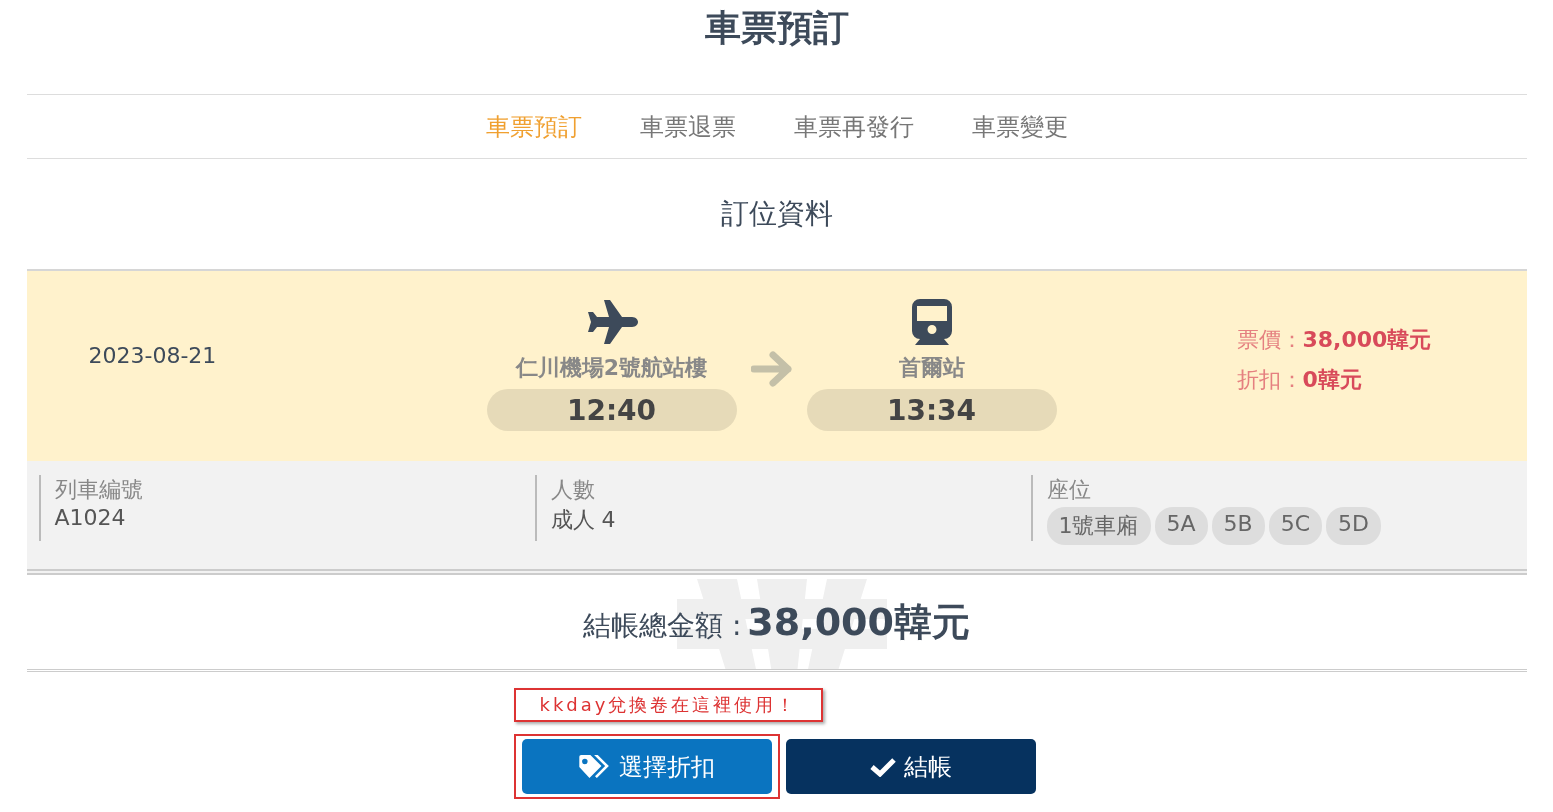  Describe the element at coordinates (668, 705) in the screenshot. I see `annotation-label: kkday兌換卷在這裡使用！` at that location.